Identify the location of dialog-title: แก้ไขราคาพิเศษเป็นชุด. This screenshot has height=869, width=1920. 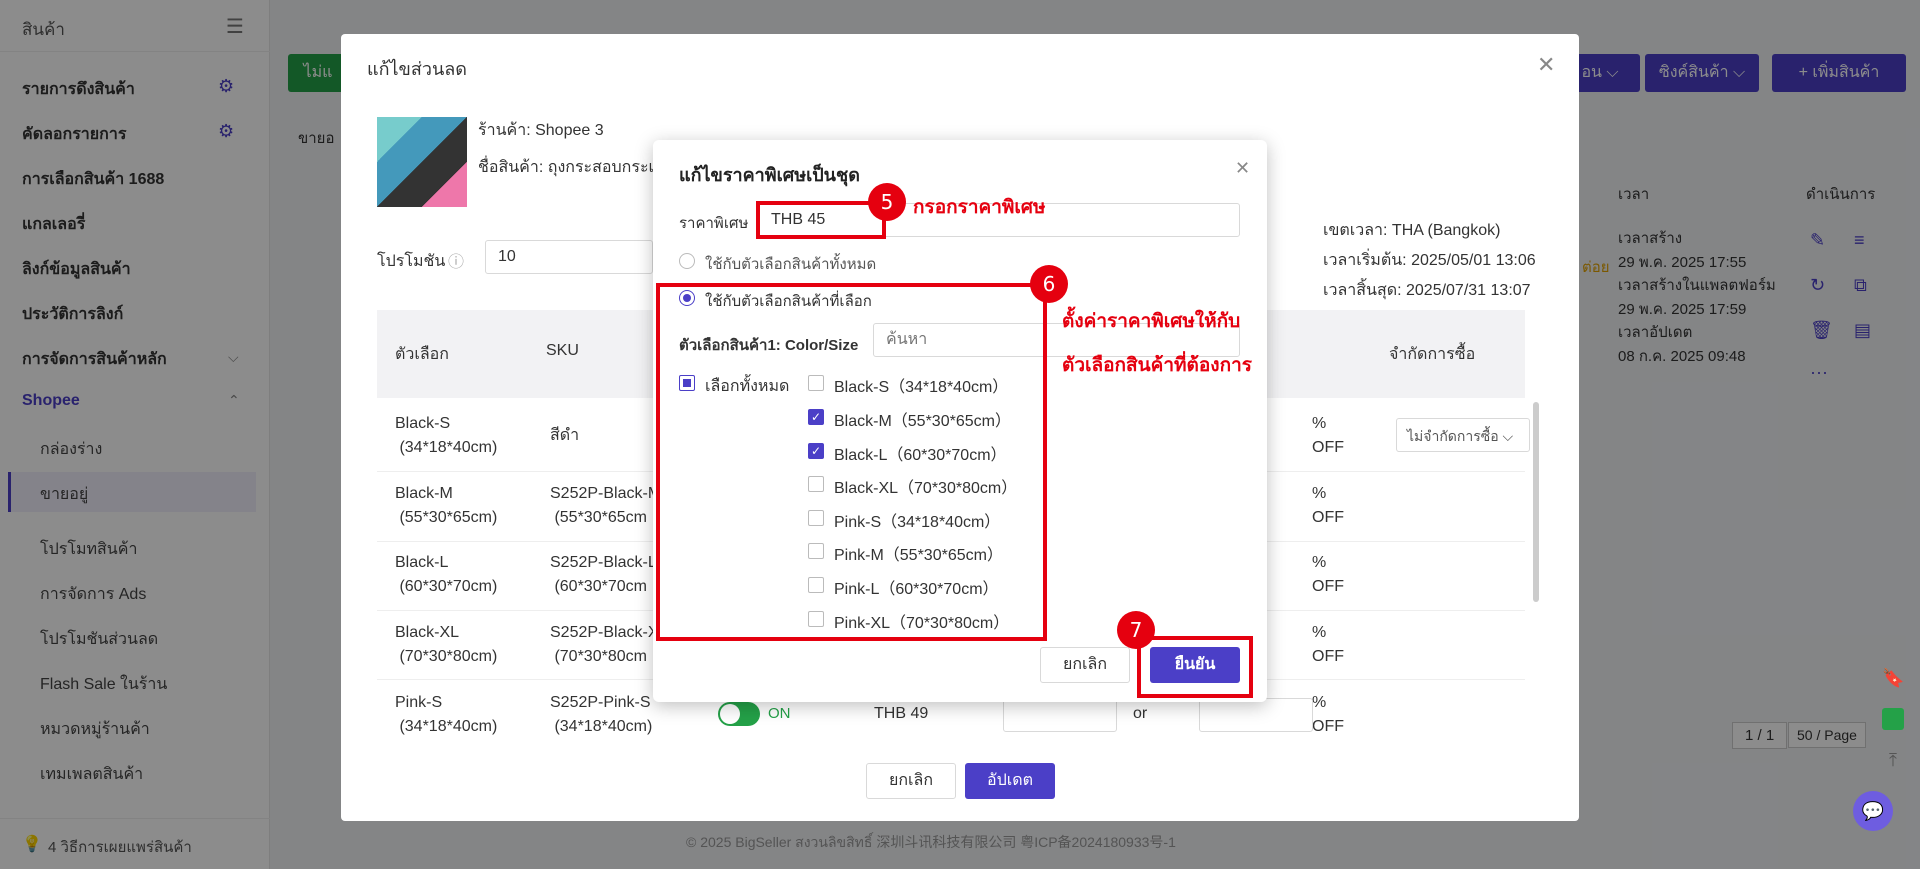
(769, 175).